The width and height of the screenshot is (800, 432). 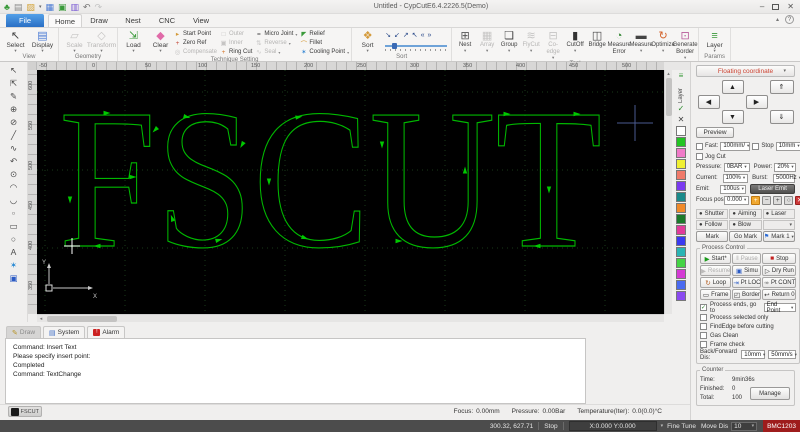 I want to click on sort-button: ❖ Sort ▾, so click(x=367, y=41).